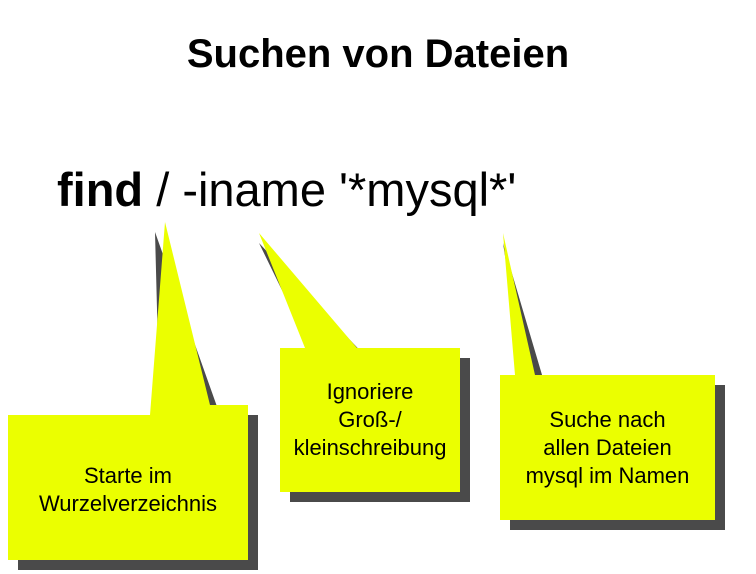 This screenshot has width=756, height=574. What do you see at coordinates (128, 489) in the screenshot?
I see `callout-root-label: Starte im Wurzelverzeichnis` at bounding box center [128, 489].